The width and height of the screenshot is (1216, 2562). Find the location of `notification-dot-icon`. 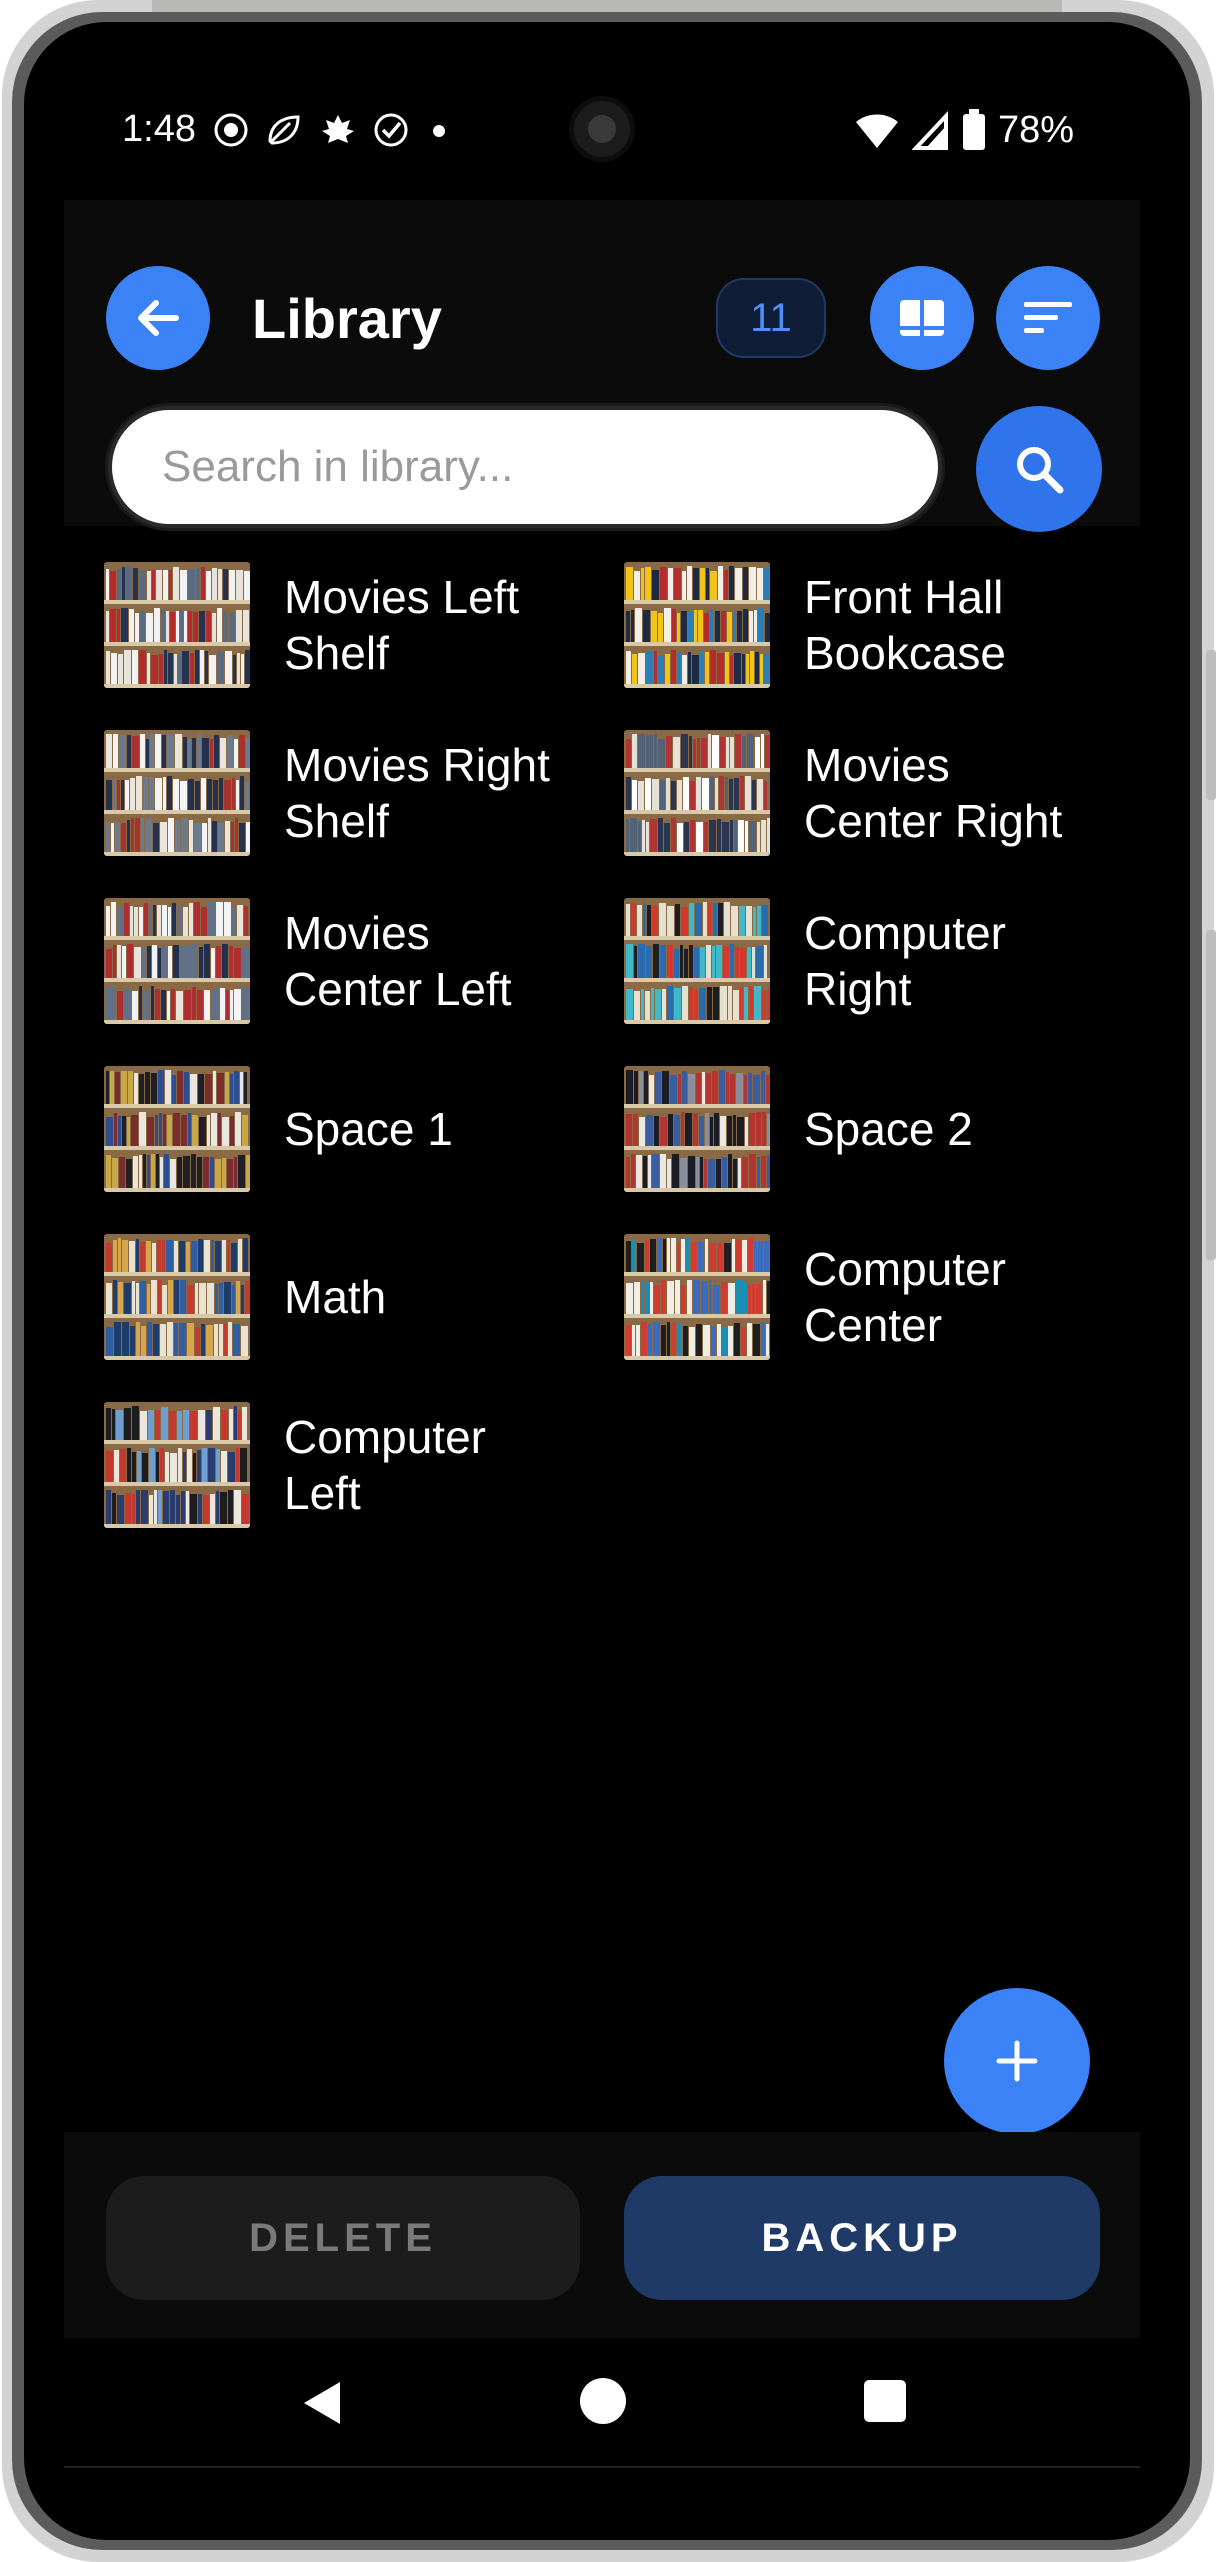

notification-dot-icon is located at coordinates (439, 131).